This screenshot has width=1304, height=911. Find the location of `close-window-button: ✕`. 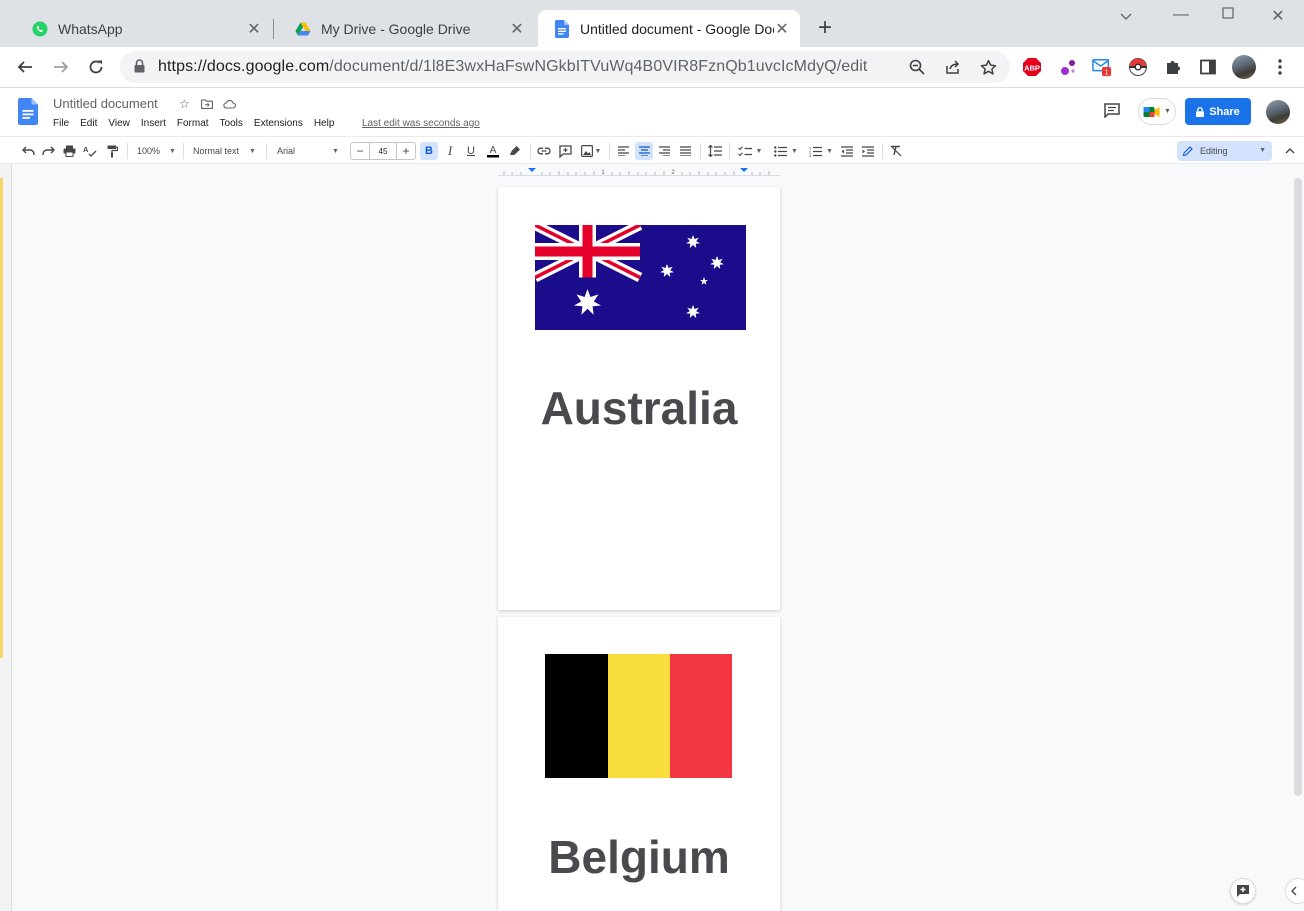

close-window-button: ✕ is located at coordinates (1278, 16).